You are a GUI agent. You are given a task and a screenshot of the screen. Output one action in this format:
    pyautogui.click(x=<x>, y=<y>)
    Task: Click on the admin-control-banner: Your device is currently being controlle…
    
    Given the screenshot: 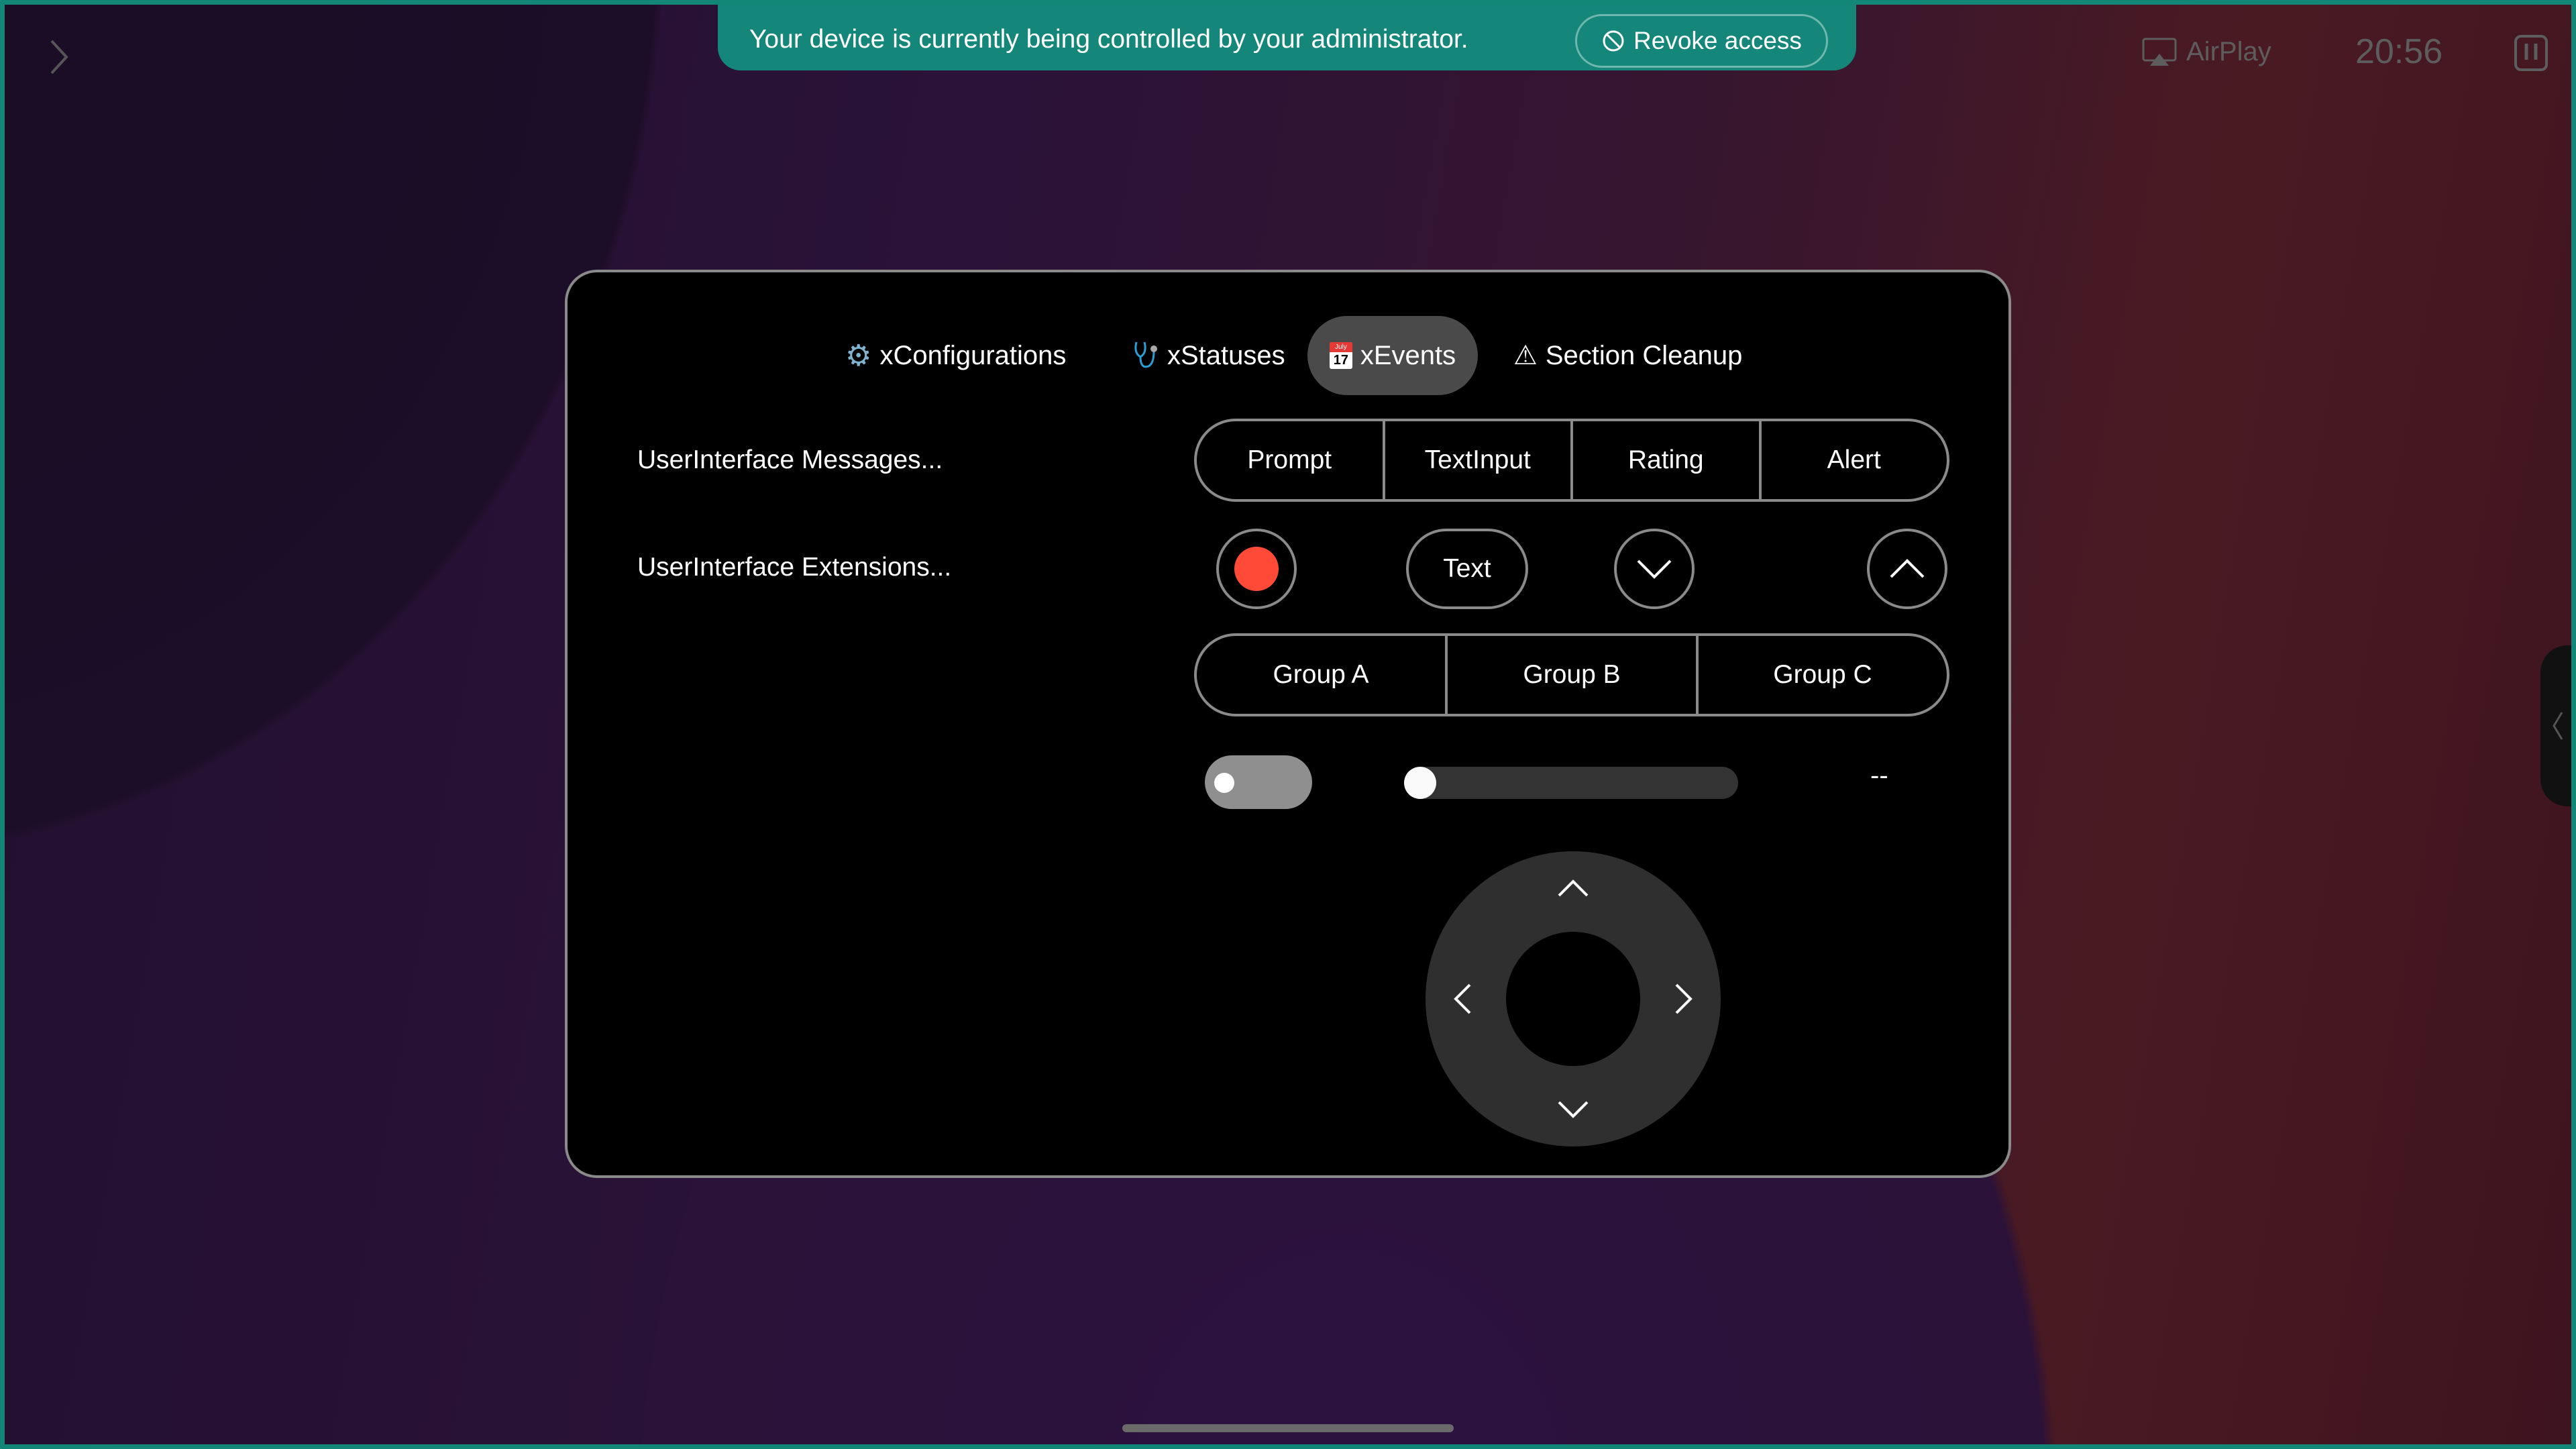 What is the action you would take?
    pyautogui.click(x=1287, y=37)
    